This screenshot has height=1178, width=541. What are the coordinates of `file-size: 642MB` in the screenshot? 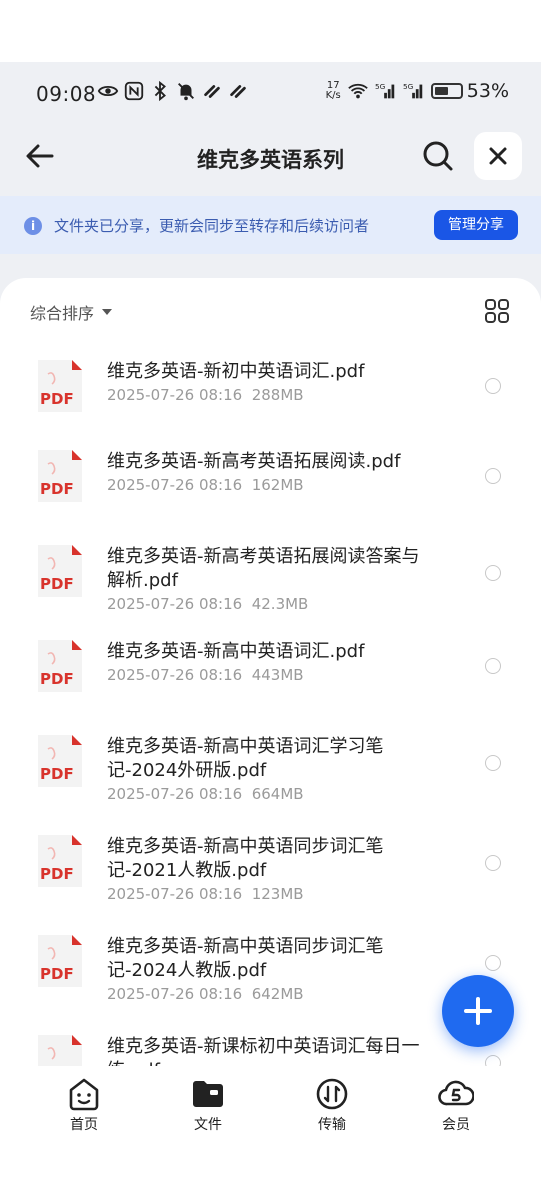 It's located at (277, 994).